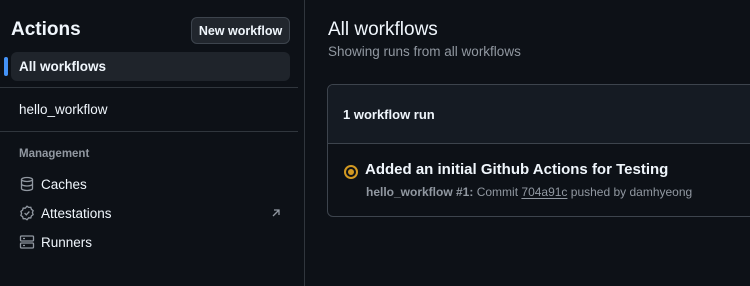  Describe the element at coordinates (154, 242) in the screenshot. I see `sidebar-item-runners: Runners` at that location.